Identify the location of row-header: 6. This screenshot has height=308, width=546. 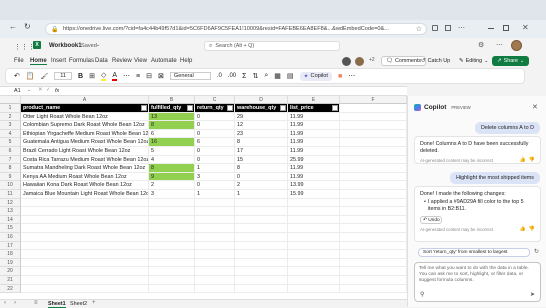
(10, 151).